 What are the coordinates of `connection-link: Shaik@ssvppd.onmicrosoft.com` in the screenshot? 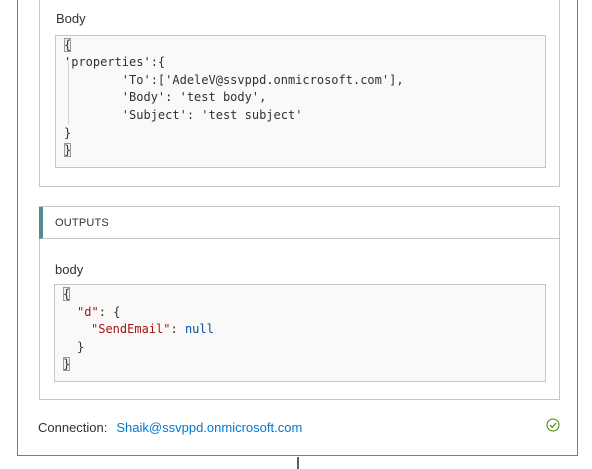 It's located at (209, 427).